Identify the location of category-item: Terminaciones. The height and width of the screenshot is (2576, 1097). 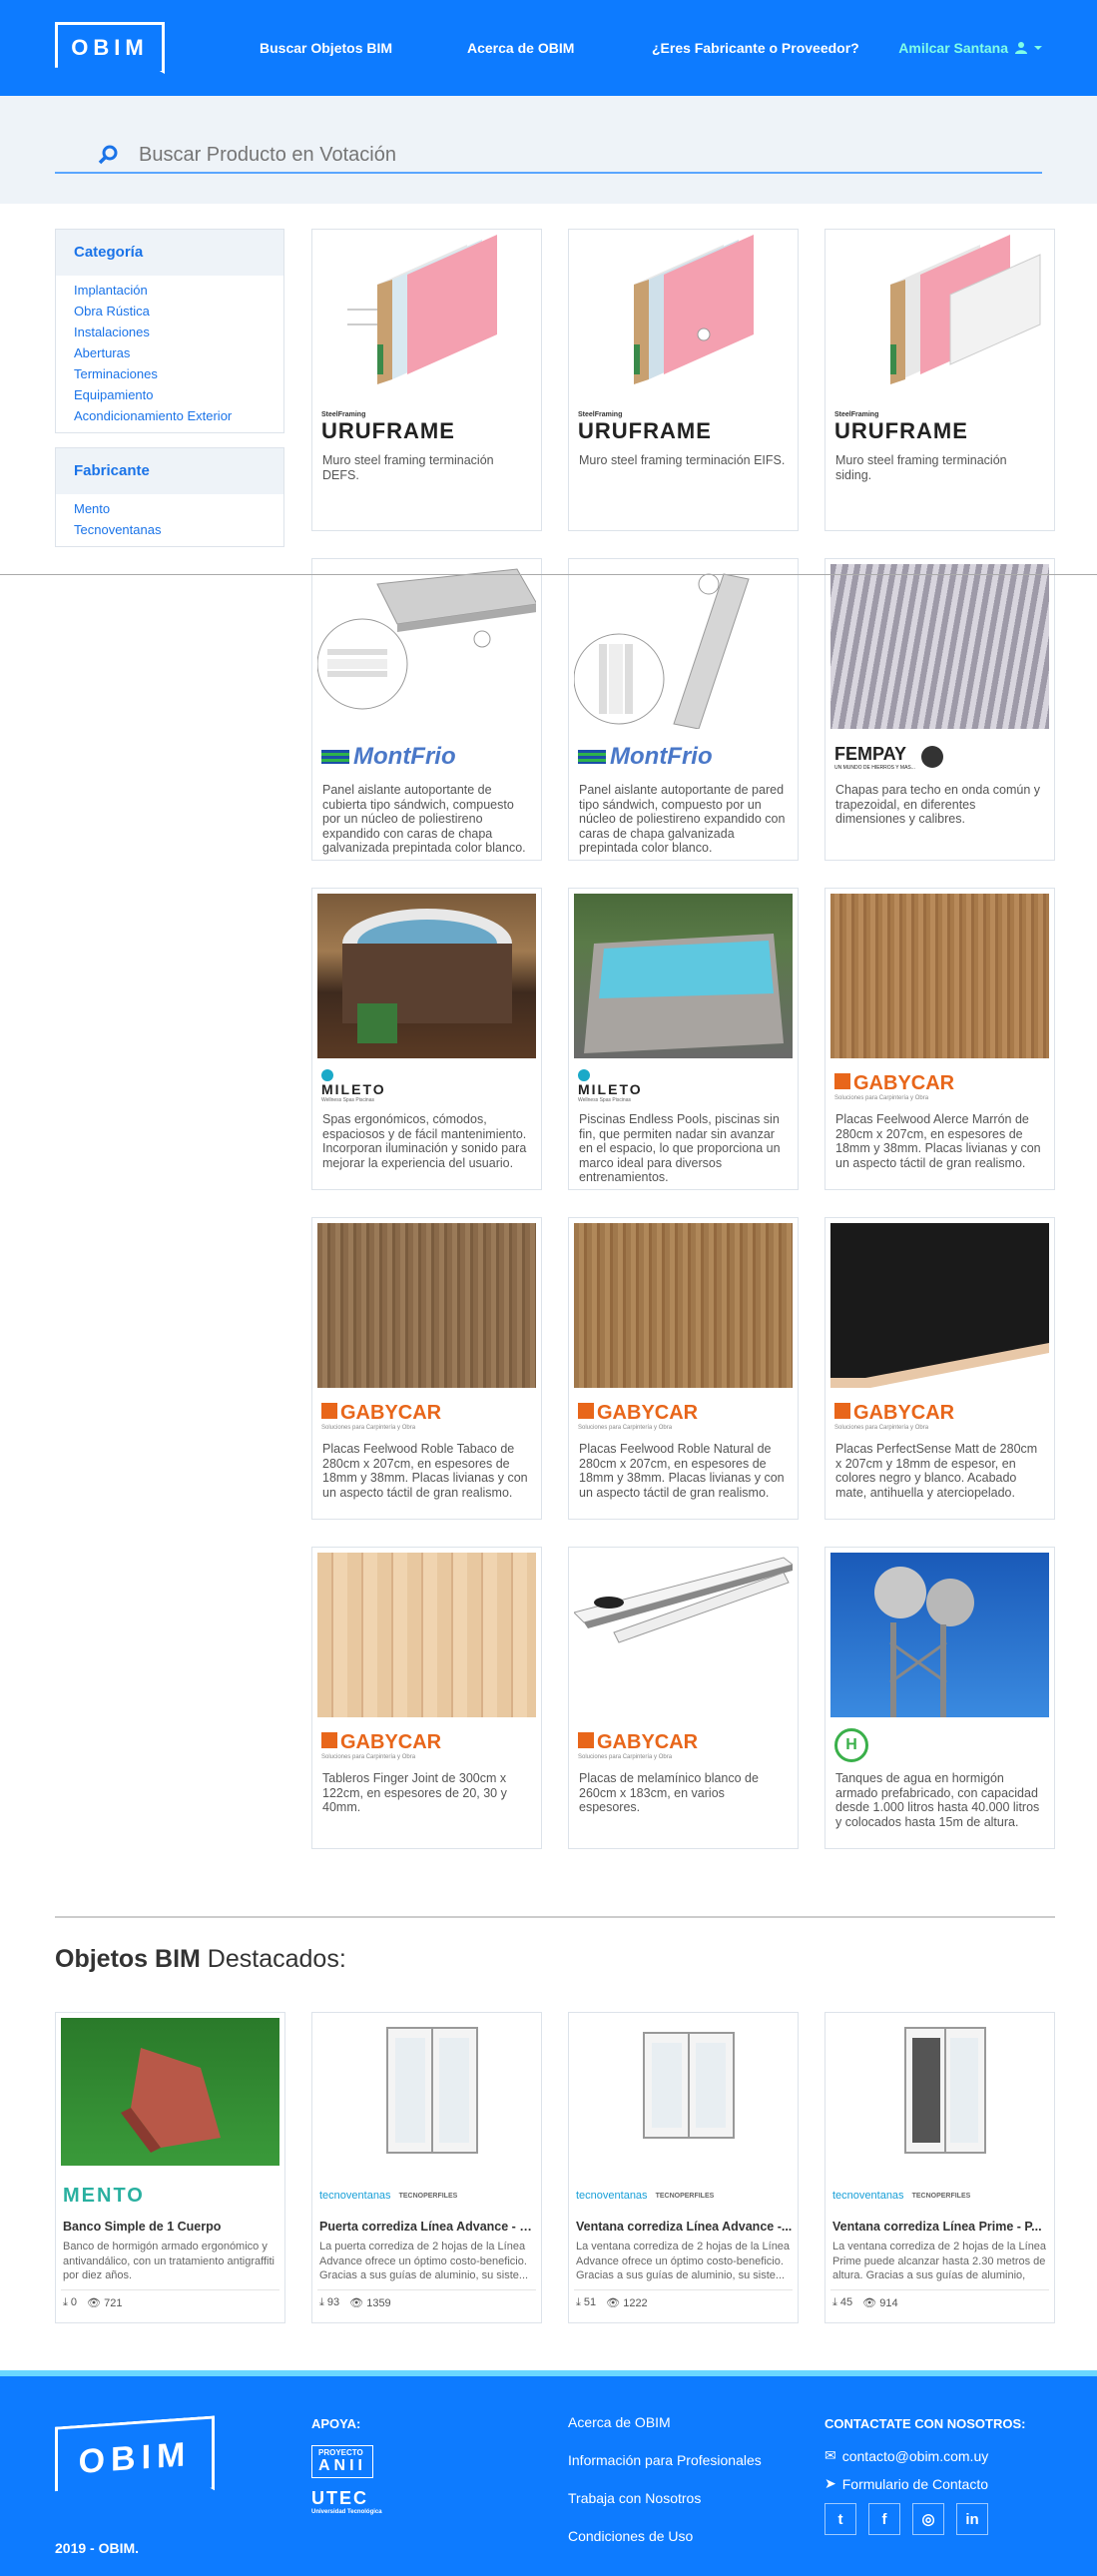
(170, 373).